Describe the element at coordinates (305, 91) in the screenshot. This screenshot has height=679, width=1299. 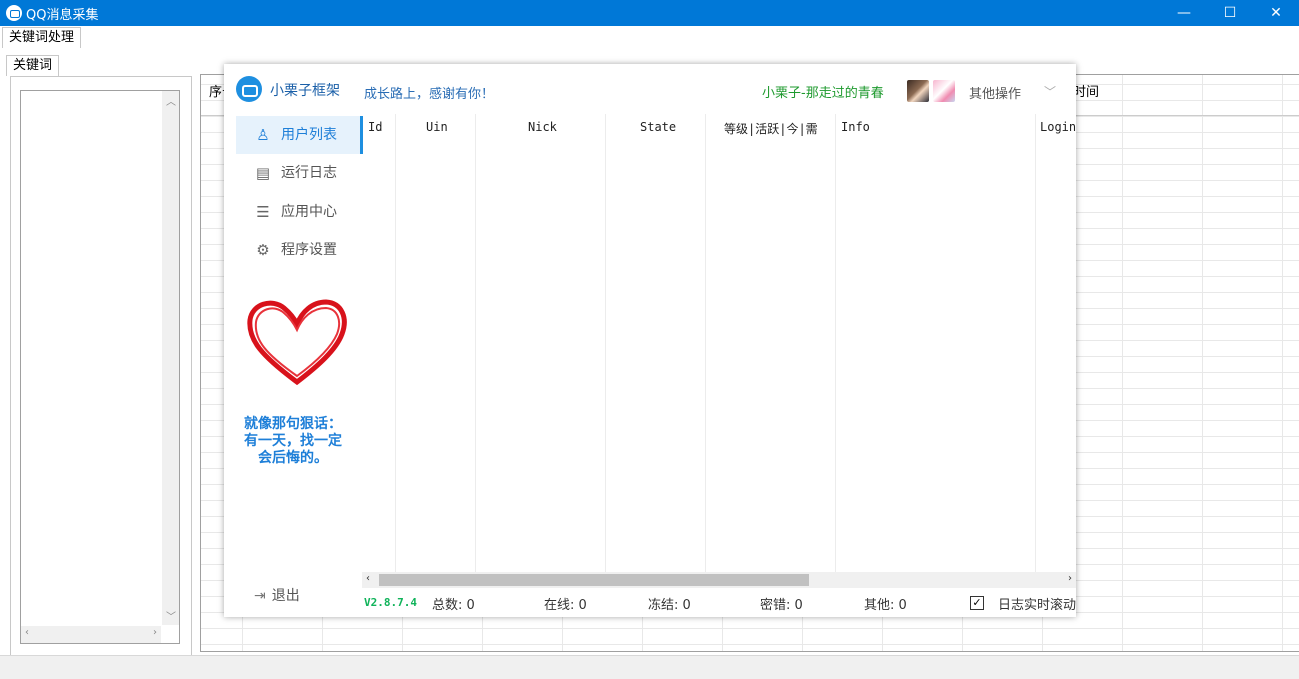
I see `framework-app-name: 小栗子框架` at that location.